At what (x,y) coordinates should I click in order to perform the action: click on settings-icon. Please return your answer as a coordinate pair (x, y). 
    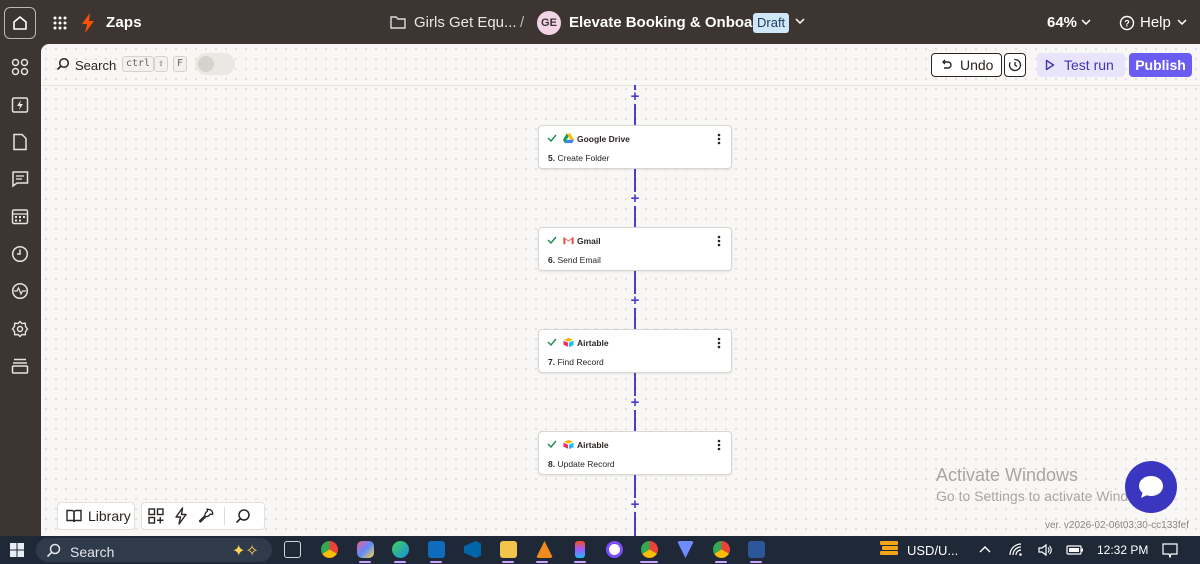
    Looking at the image, I should click on (20, 329).